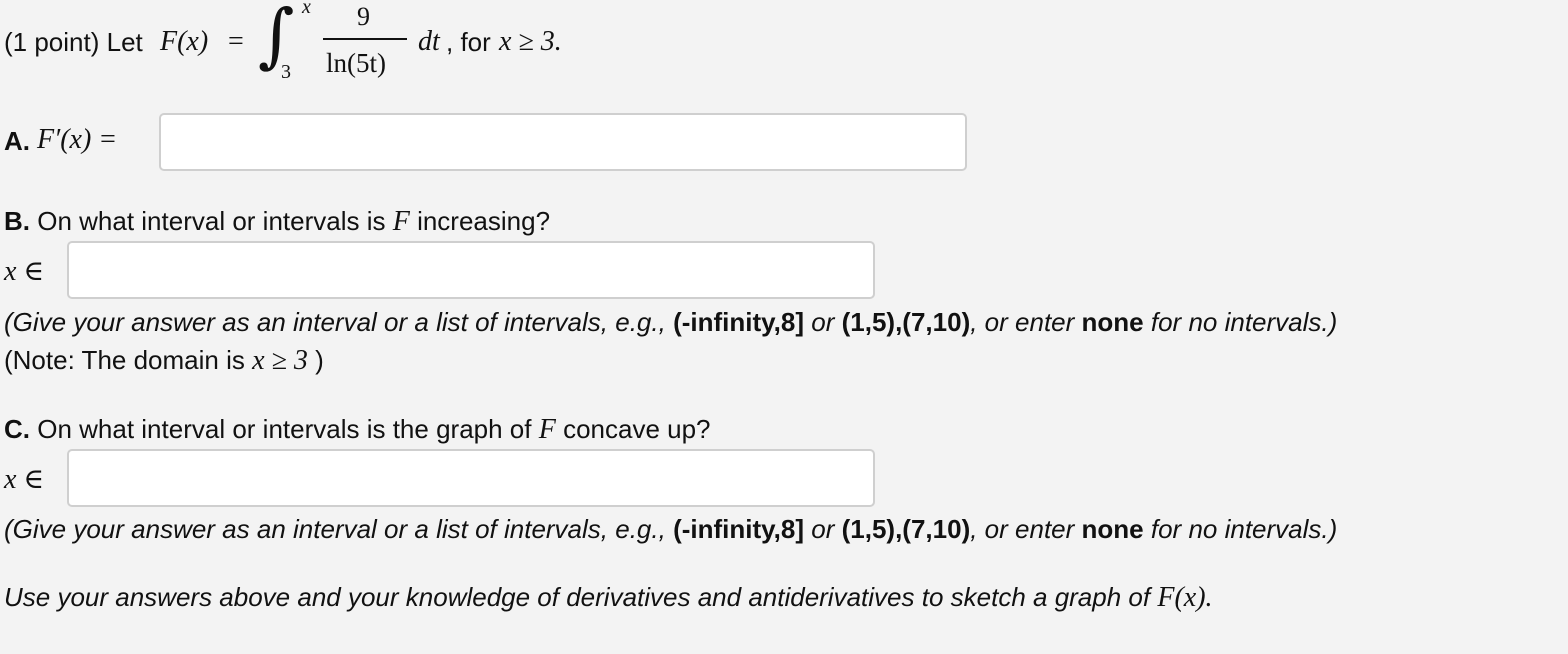 This screenshot has width=1568, height=654. I want to click on note-close: ), so click(319, 360).